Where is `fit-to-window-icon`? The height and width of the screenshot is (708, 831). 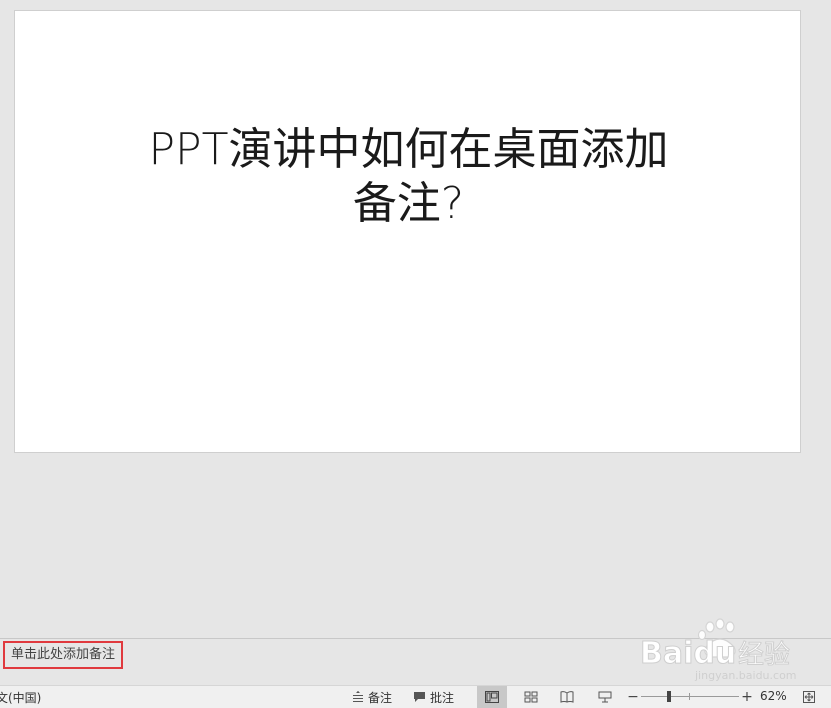
fit-to-window-icon is located at coordinates (809, 697).